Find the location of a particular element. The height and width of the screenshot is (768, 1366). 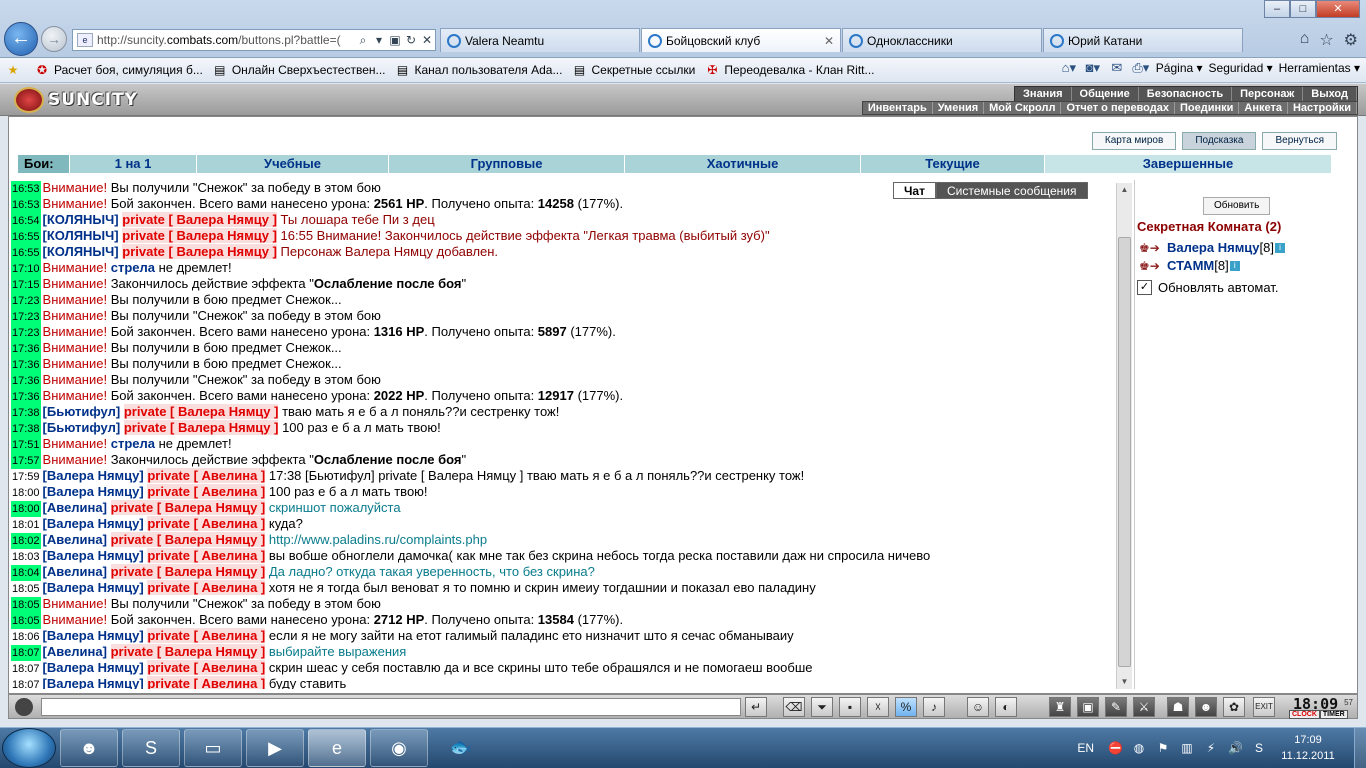

user-name: Валера Нямцу is located at coordinates (1213, 247).